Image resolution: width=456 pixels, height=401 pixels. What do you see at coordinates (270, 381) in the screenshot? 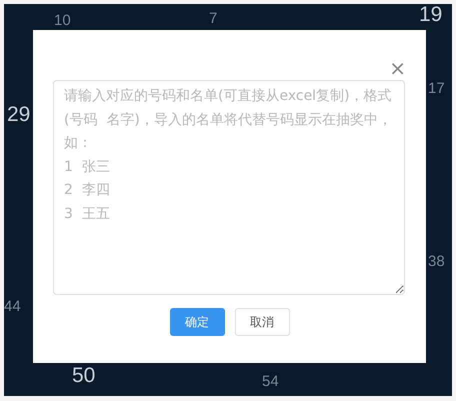
I see `ball-number: 54` at bounding box center [270, 381].